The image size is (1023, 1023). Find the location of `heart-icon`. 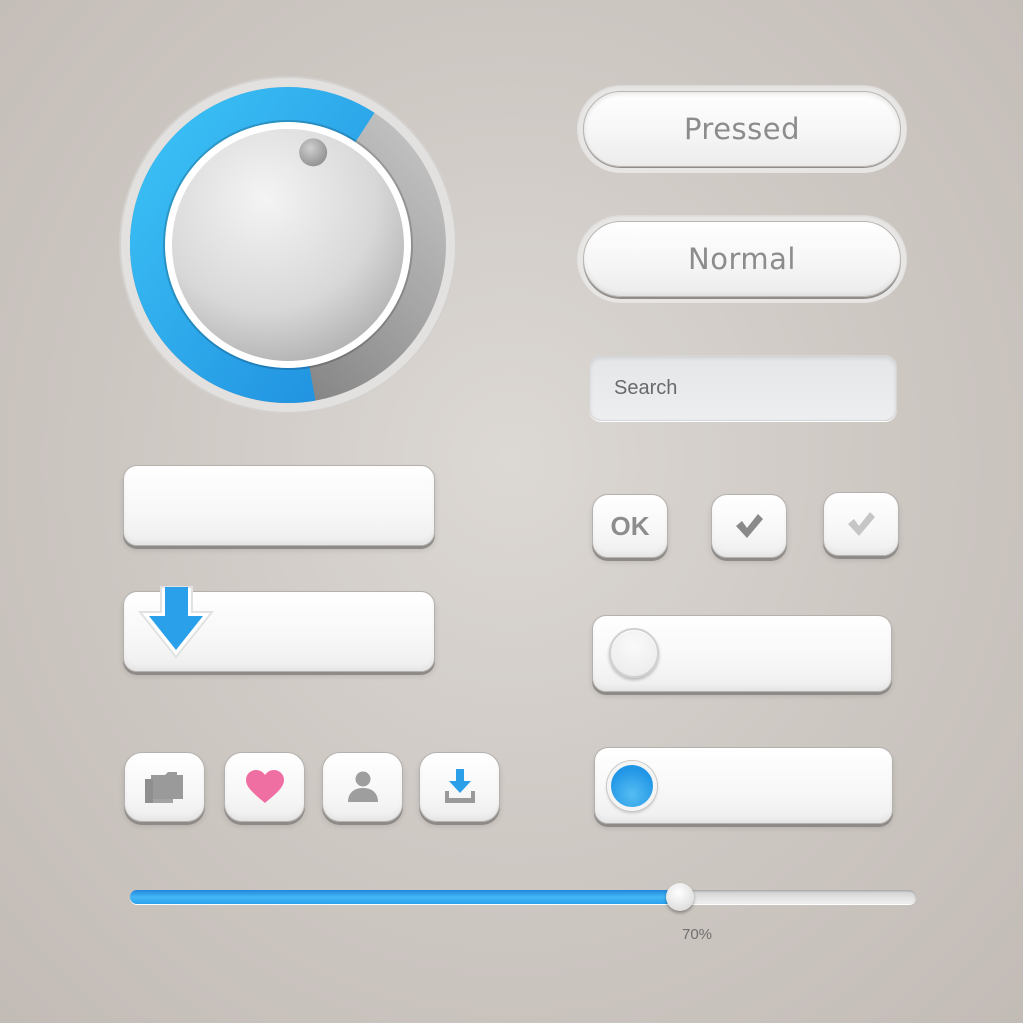

heart-icon is located at coordinates (264, 786).